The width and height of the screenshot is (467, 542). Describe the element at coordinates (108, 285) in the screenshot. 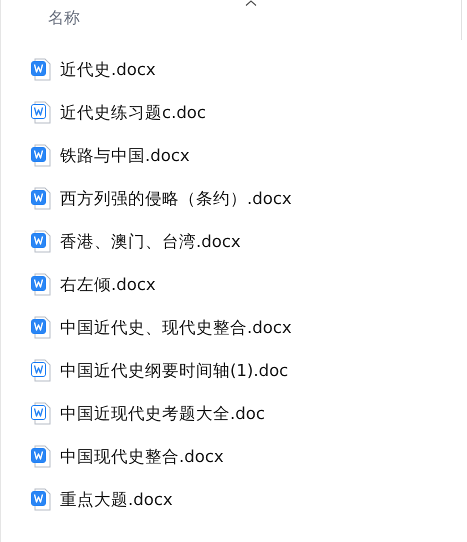

I see `file-name: 右左倾.docx` at that location.